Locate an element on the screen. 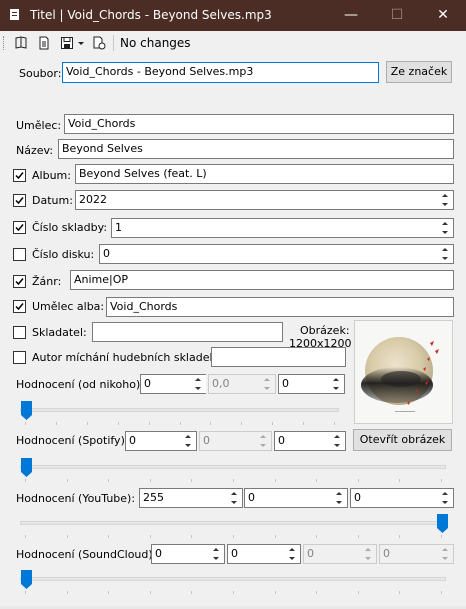 The width and height of the screenshot is (466, 609). rating-spotify-spinner is located at coordinates (188, 441).